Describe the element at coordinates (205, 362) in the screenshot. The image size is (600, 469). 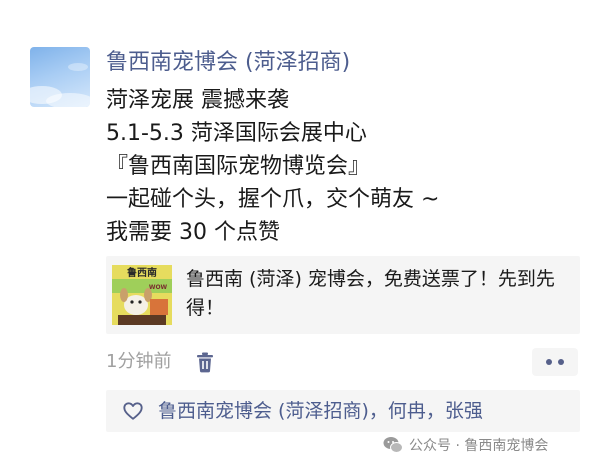
I see `trash-icon` at that location.